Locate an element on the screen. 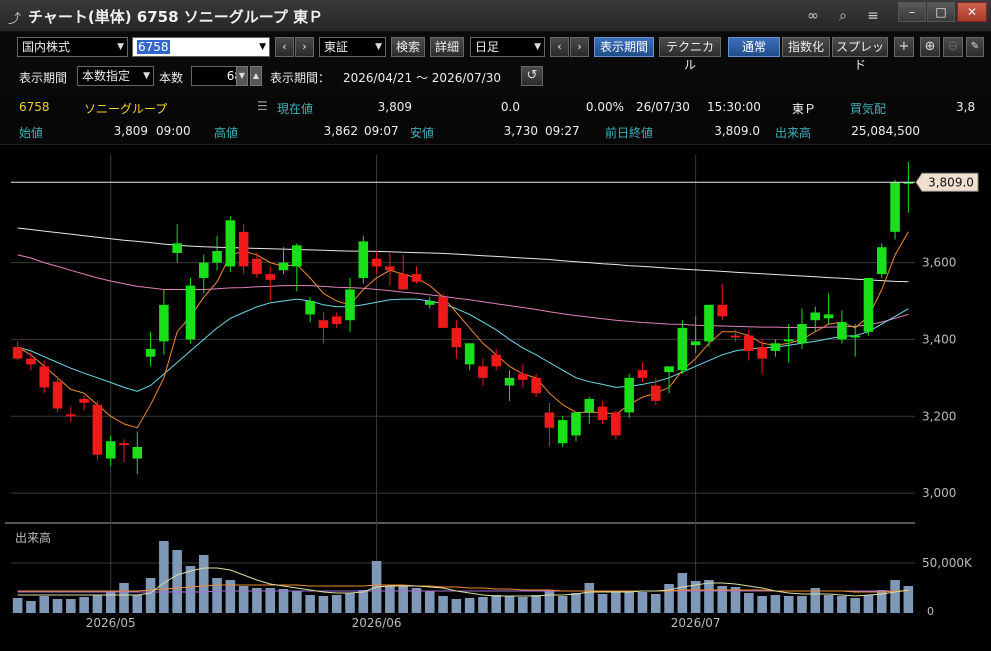 The image size is (991, 651). symbol-next-button: › is located at coordinates (304, 47).